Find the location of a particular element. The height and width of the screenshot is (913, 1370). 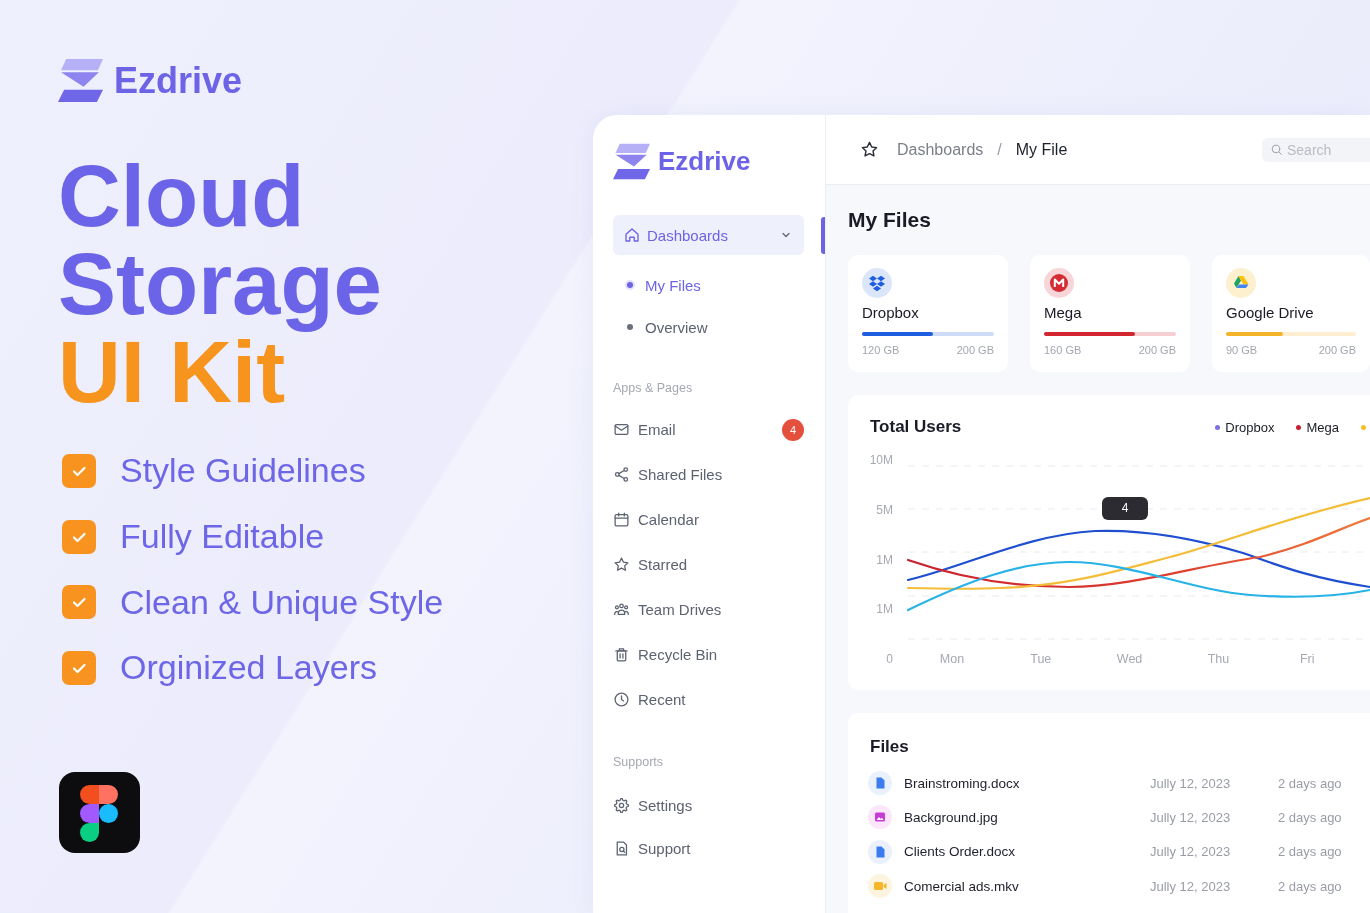

legend-label: Dropbox is located at coordinates (1250, 427).